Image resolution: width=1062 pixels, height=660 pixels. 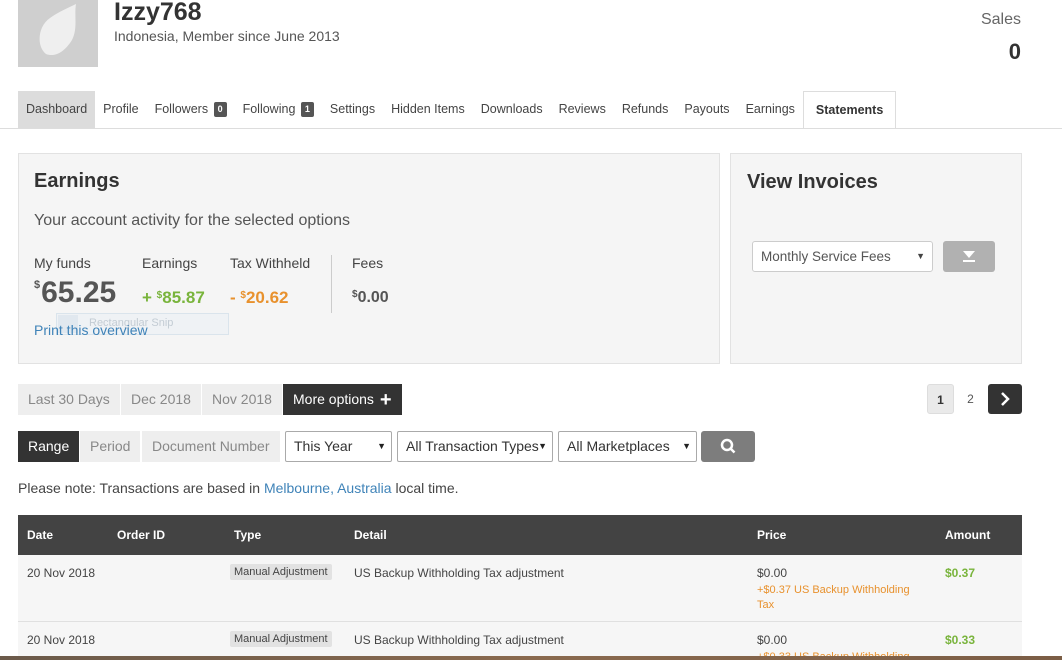 I want to click on fees-label: Fees, so click(x=368, y=263).